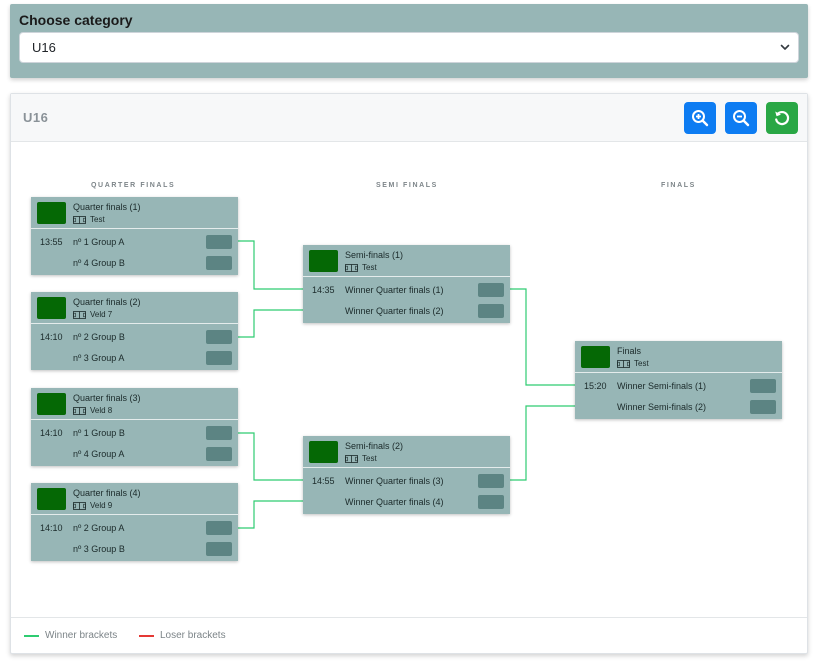  Describe the element at coordinates (323, 290) in the screenshot. I see `match-time: 14:35` at that location.